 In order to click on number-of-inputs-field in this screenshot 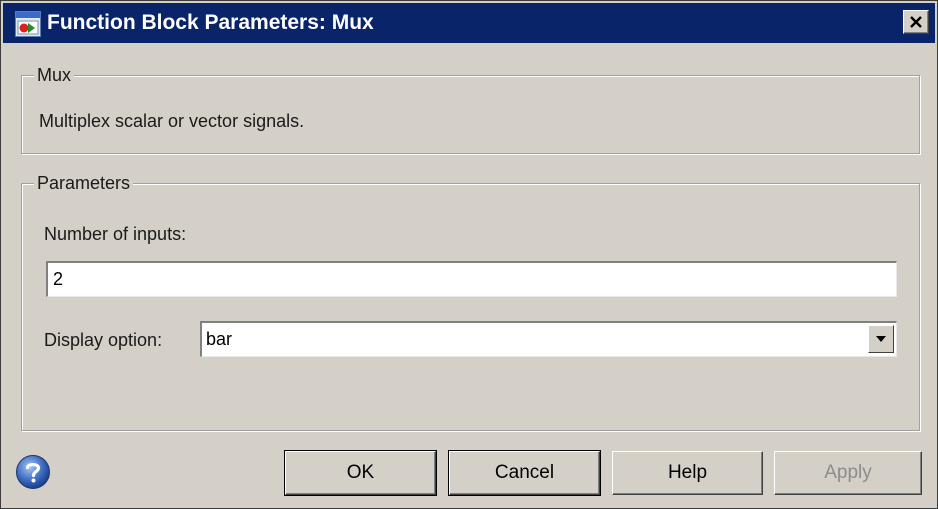, I will do `click(471, 279)`.